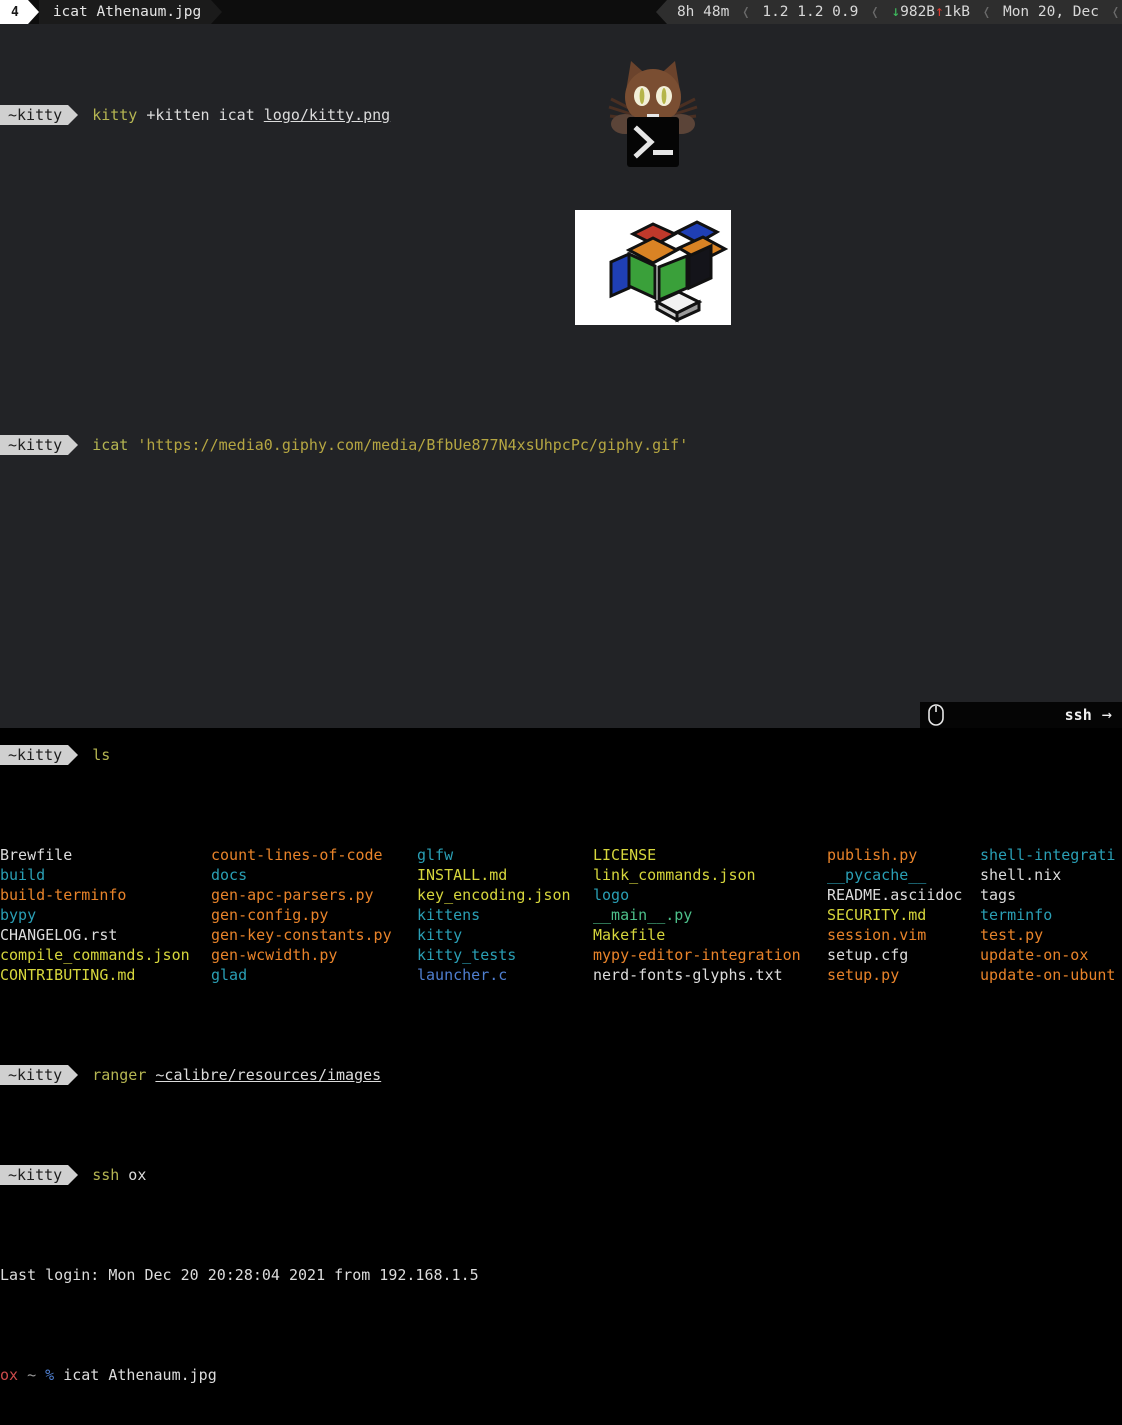 The height and width of the screenshot is (1425, 1122). What do you see at coordinates (301, 875) in the screenshot?
I see `ls-entry: docs` at bounding box center [301, 875].